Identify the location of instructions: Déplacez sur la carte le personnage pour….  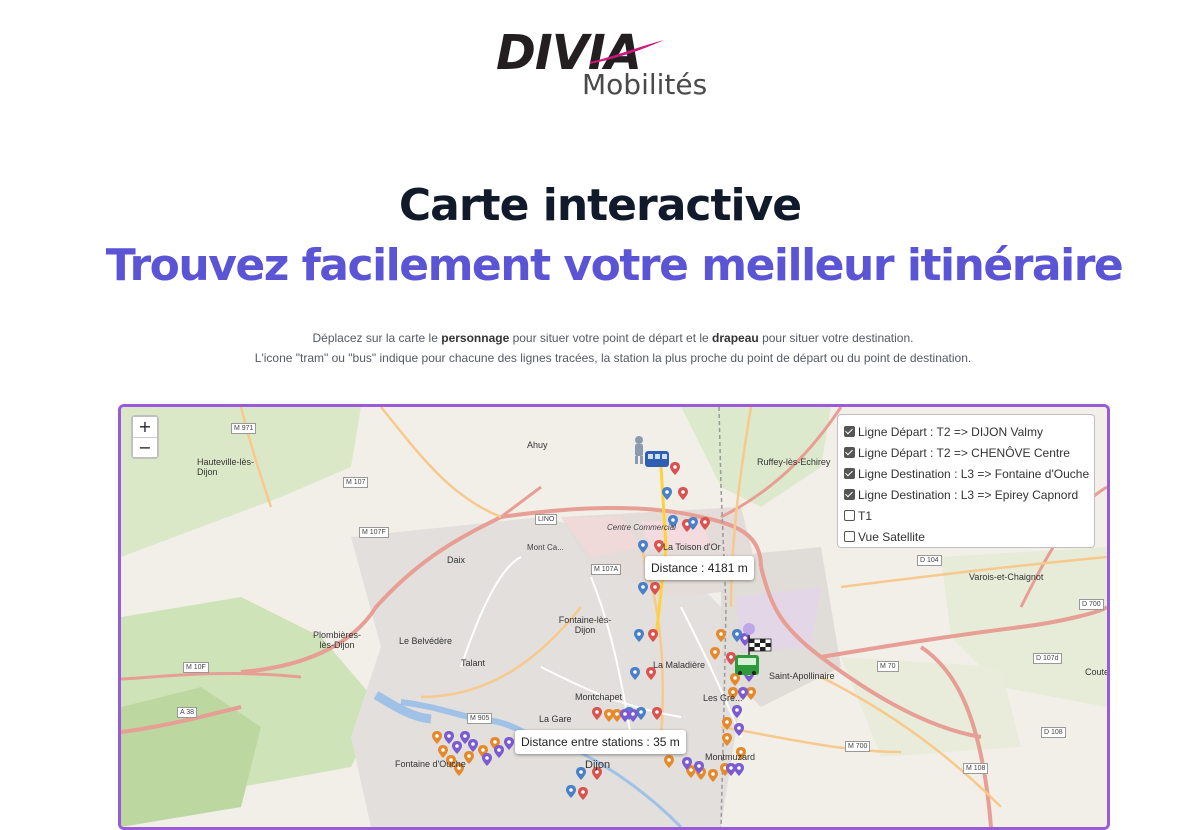
(600, 348).